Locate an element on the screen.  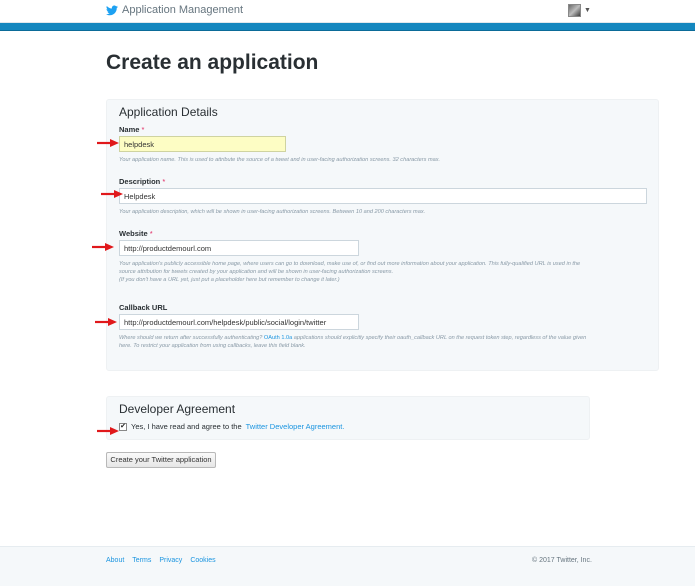
accent-bar is located at coordinates (347, 27).